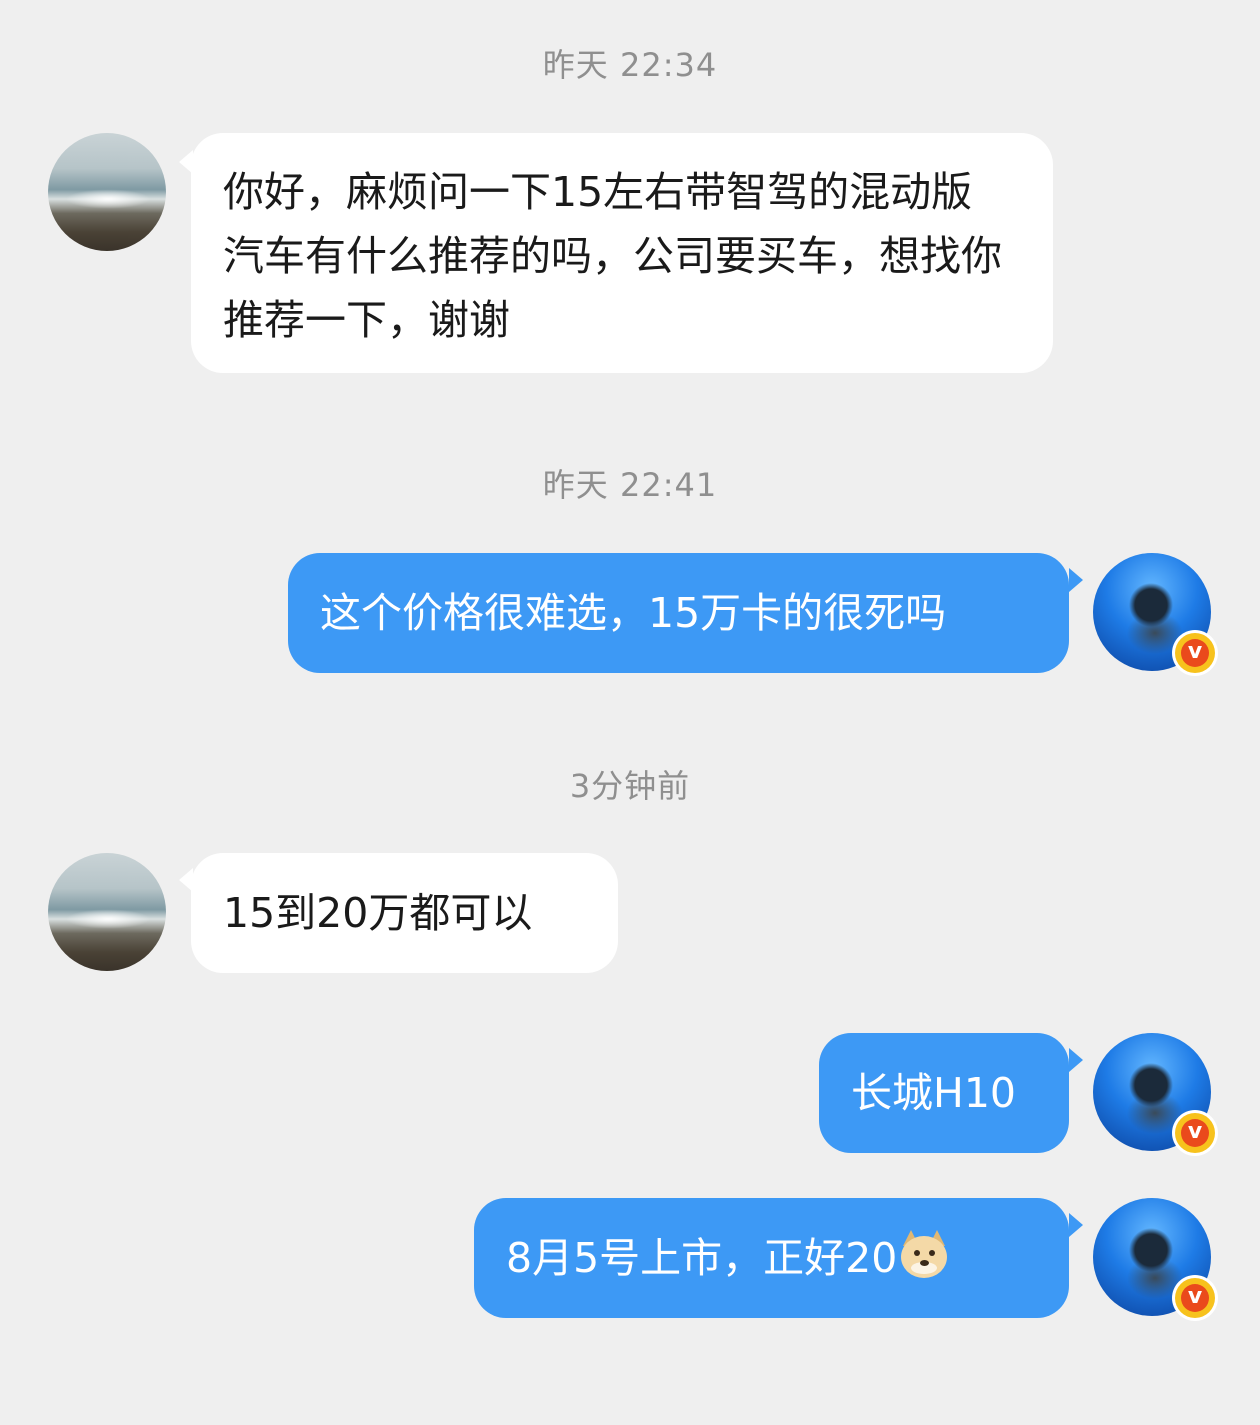 This screenshot has height=1425, width=1260. Describe the element at coordinates (702, 1258) in the screenshot. I see `message-text: 8月5号上市，正好20` at that location.